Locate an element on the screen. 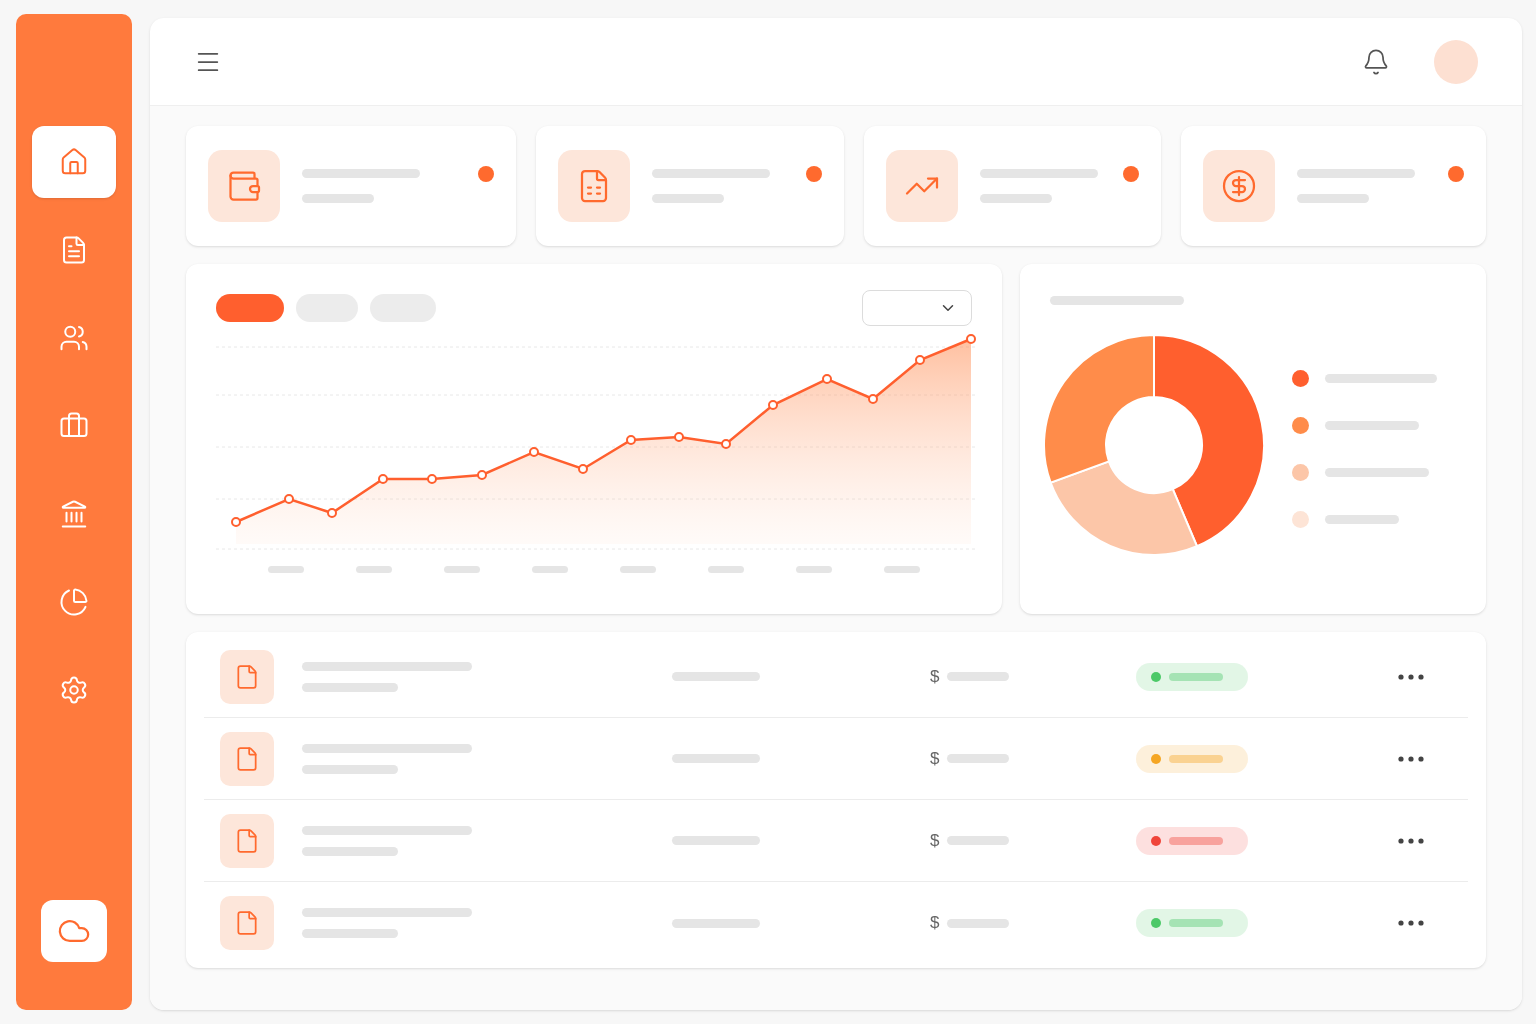 This screenshot has width=1536, height=1024. pie-chart-icon is located at coordinates (74, 602).